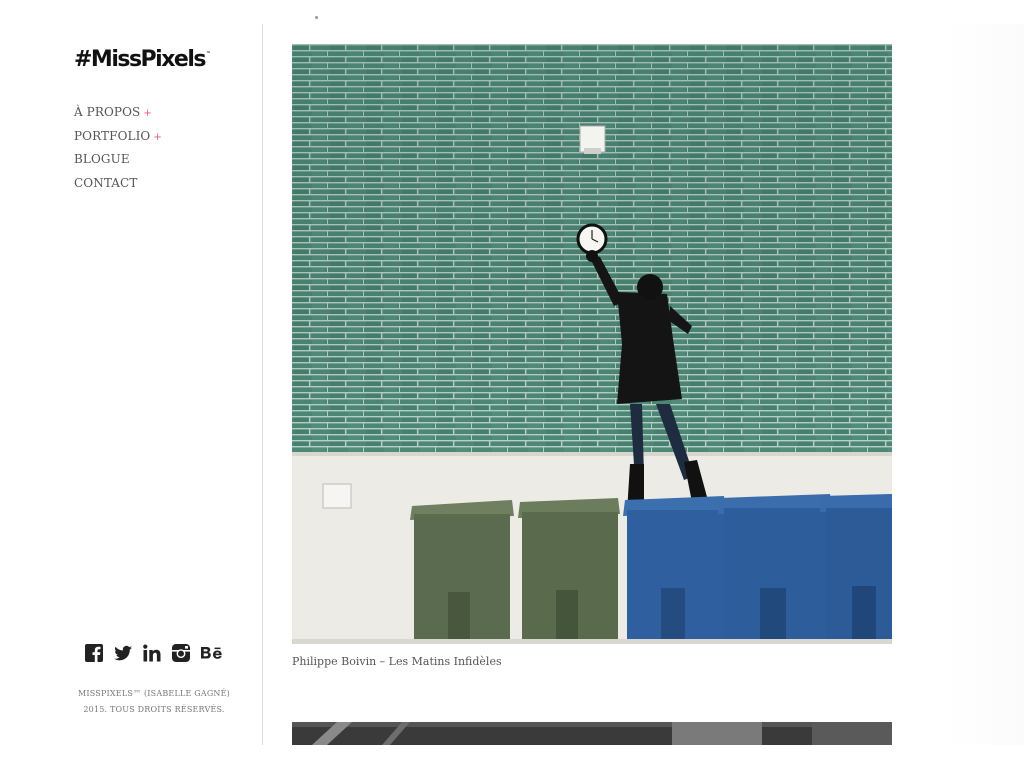  Describe the element at coordinates (512, 756) in the screenshot. I see `window-bottom-edge` at that location.